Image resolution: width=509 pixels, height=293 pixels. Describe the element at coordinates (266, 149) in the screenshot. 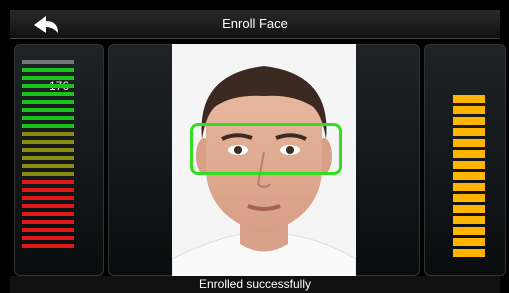

I see `eye-detection-frame` at that location.